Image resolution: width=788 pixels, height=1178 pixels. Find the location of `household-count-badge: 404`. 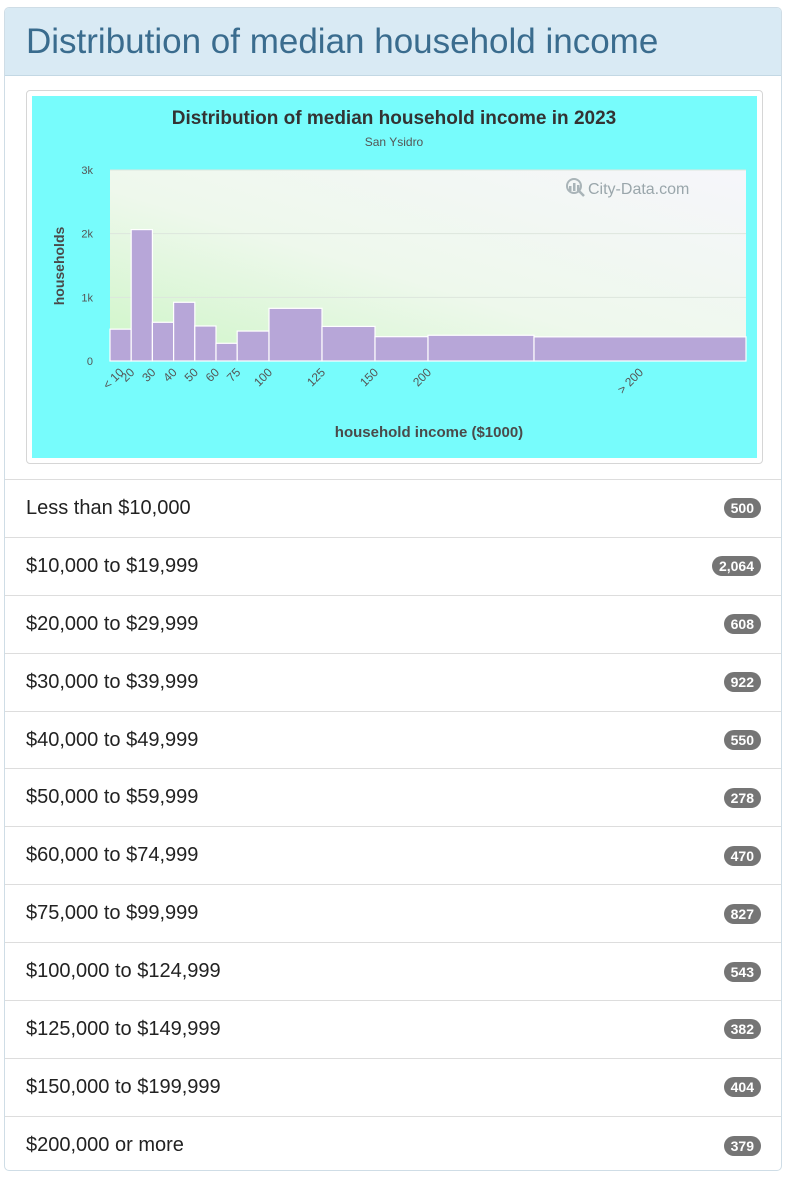

household-count-badge: 404 is located at coordinates (742, 1087).